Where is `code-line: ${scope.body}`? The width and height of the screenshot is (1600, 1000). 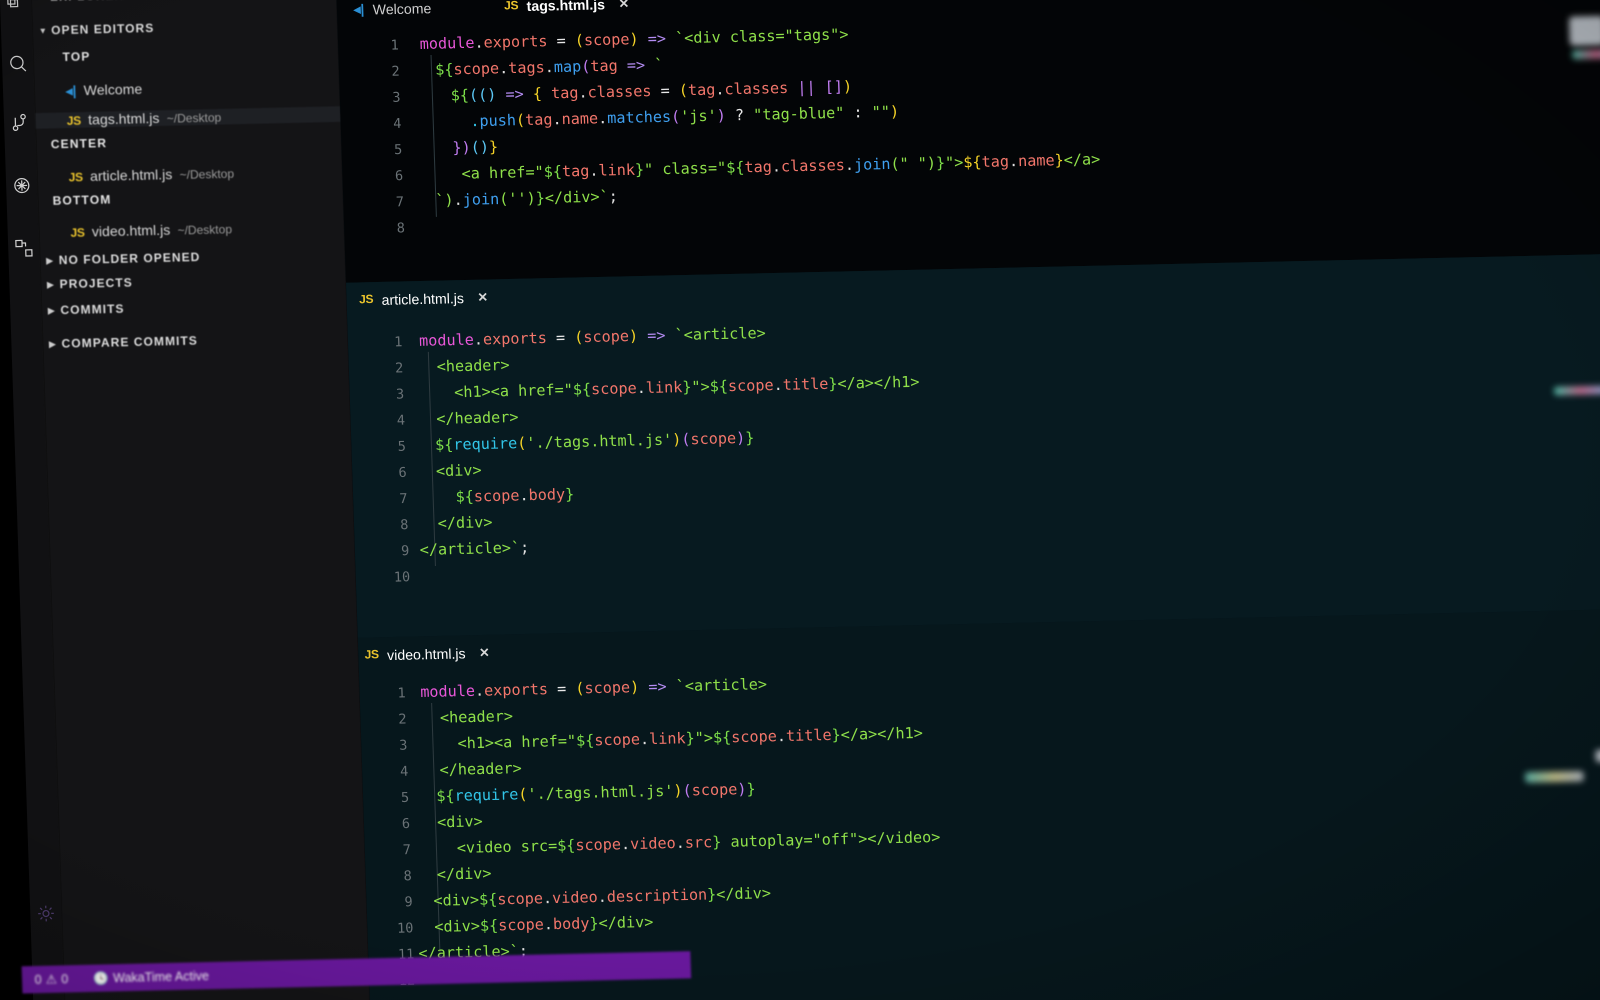
code-line: ${scope.body} is located at coordinates (514, 496).